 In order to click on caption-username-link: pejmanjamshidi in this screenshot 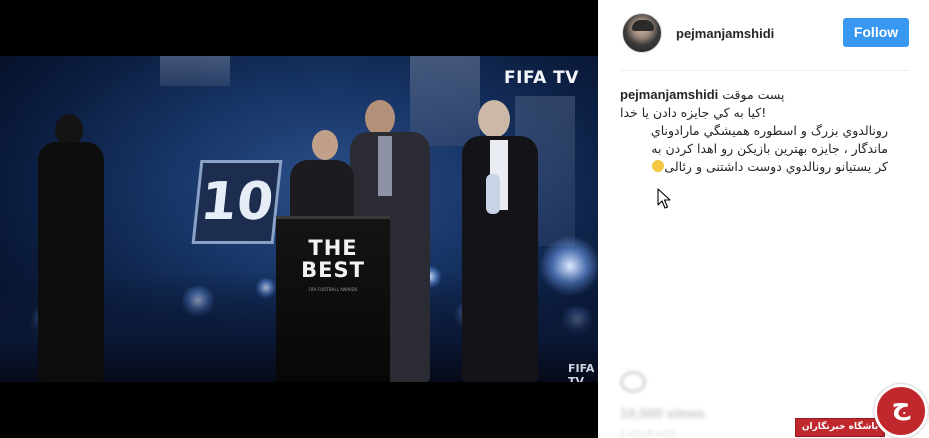, I will do `click(669, 94)`.